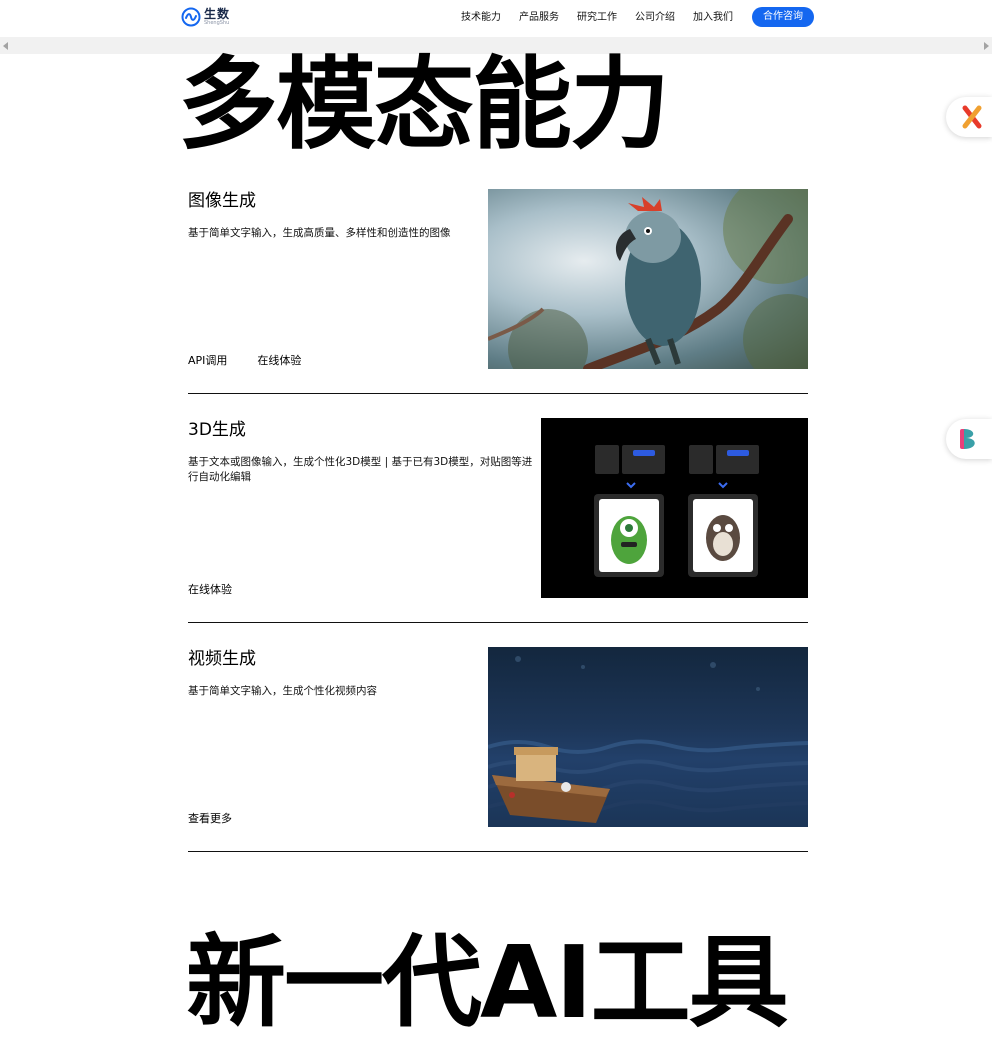  I want to click on logo: 生数 ShengShu, so click(205, 17).